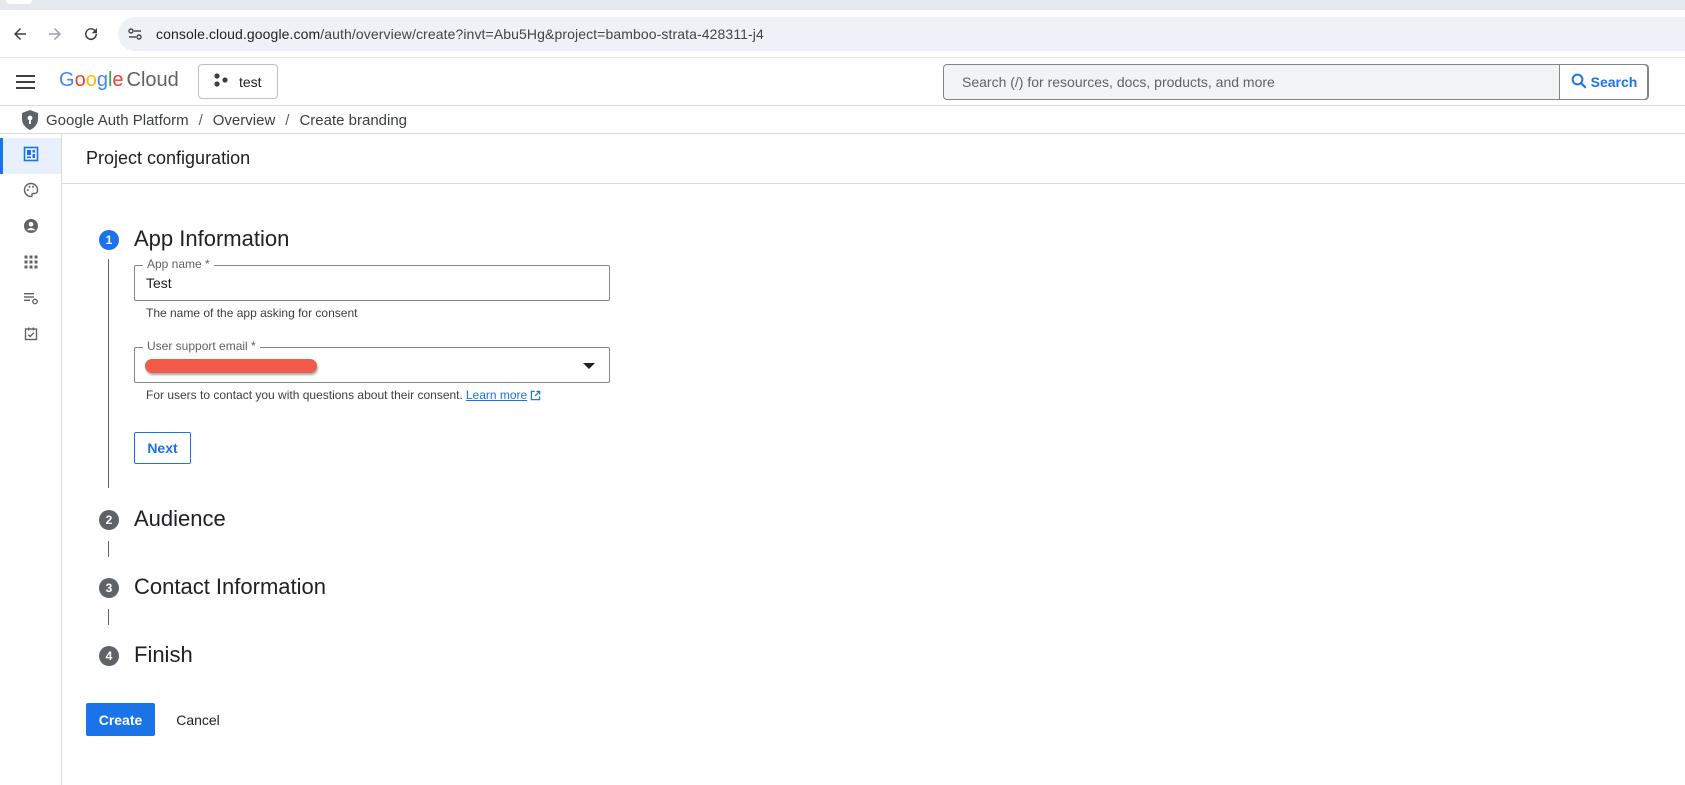 This screenshot has width=1685, height=785. Describe the element at coordinates (19, 2) in the screenshot. I see `active-tab-edge` at that location.